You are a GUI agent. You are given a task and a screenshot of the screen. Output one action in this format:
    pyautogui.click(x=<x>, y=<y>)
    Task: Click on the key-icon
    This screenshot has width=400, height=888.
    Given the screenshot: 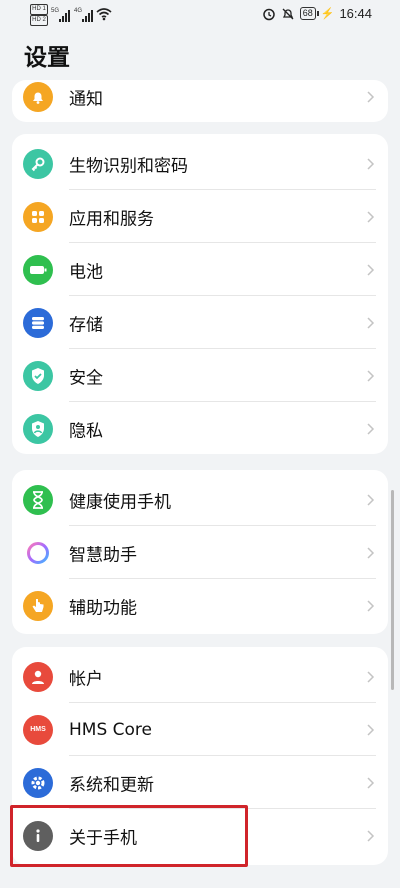 What is the action you would take?
    pyautogui.click(x=38, y=163)
    